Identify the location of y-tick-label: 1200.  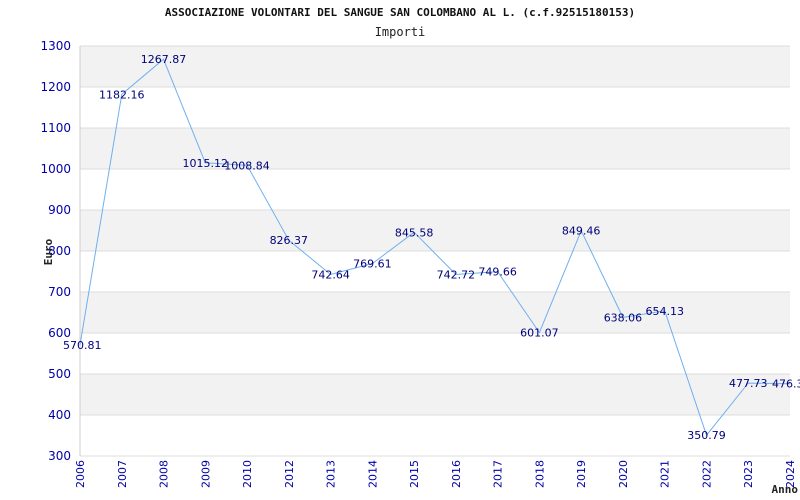
(55, 87).